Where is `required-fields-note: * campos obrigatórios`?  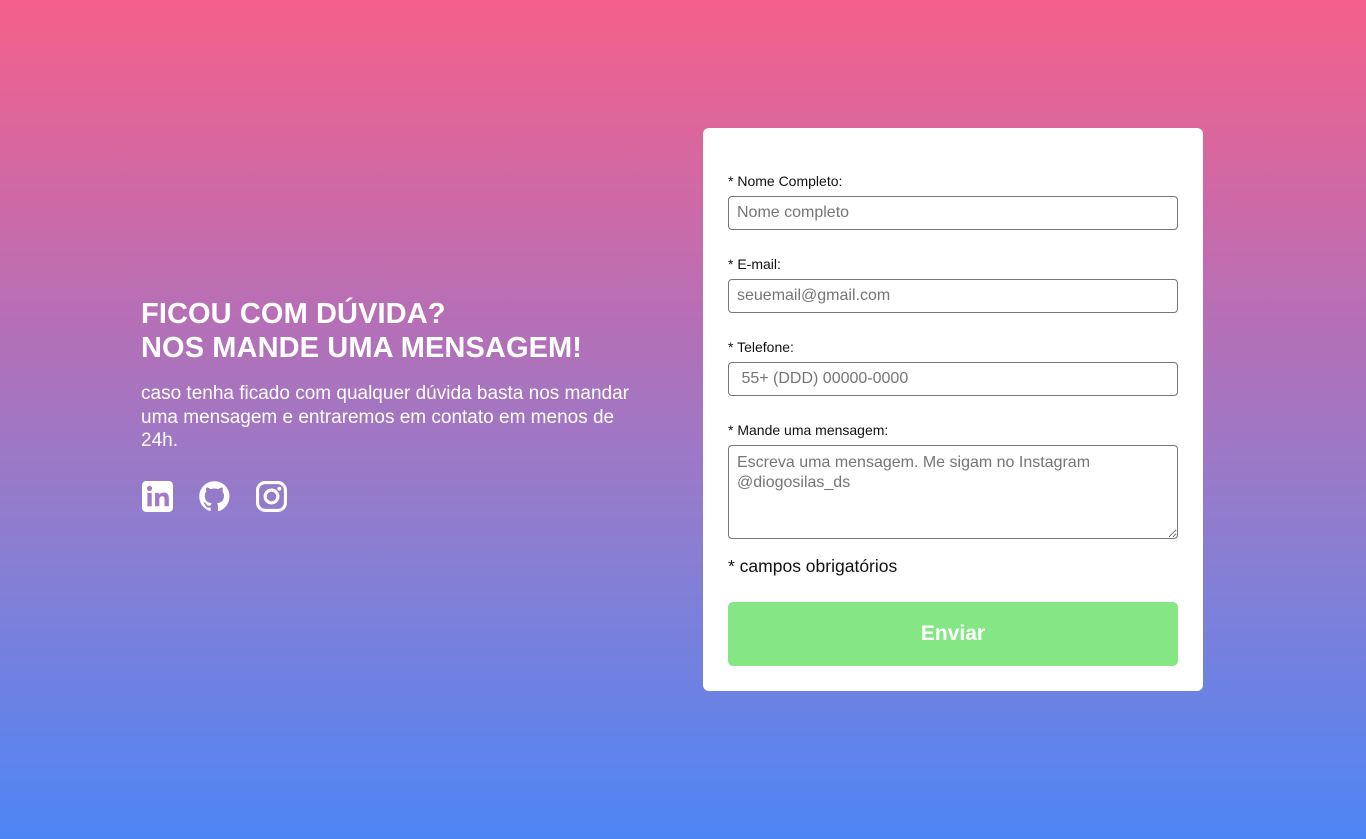
required-fields-note: * campos obrigatórios is located at coordinates (813, 566).